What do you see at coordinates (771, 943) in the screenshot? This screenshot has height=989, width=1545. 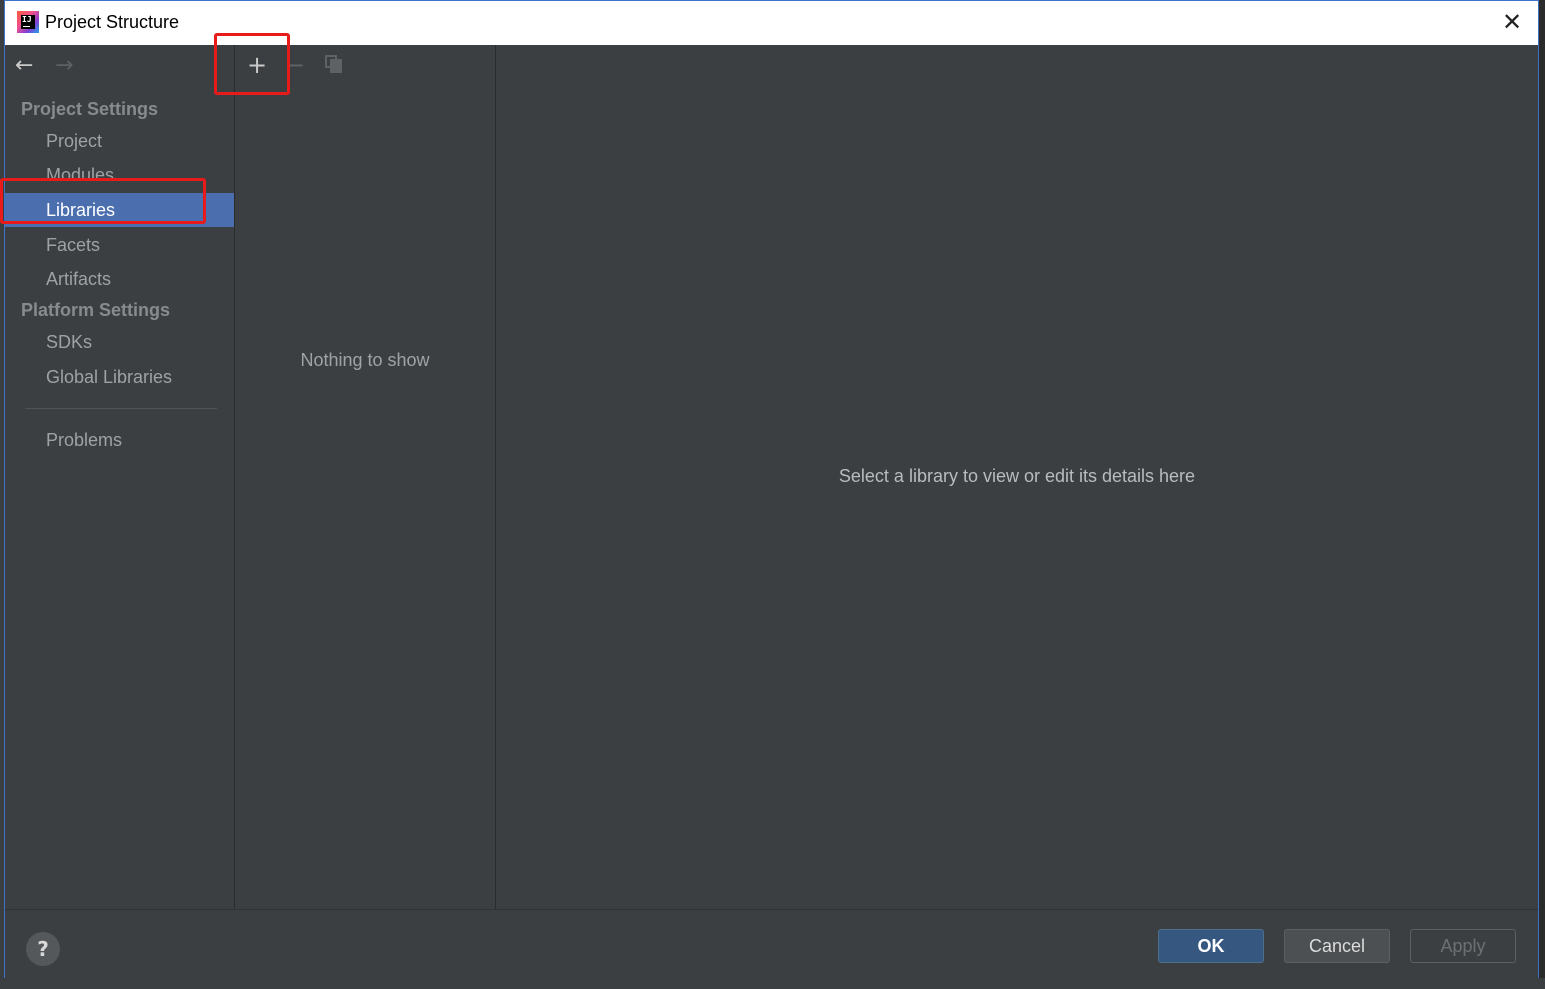 I see `dialog-footer: ? OK Cancel Apply` at bounding box center [771, 943].